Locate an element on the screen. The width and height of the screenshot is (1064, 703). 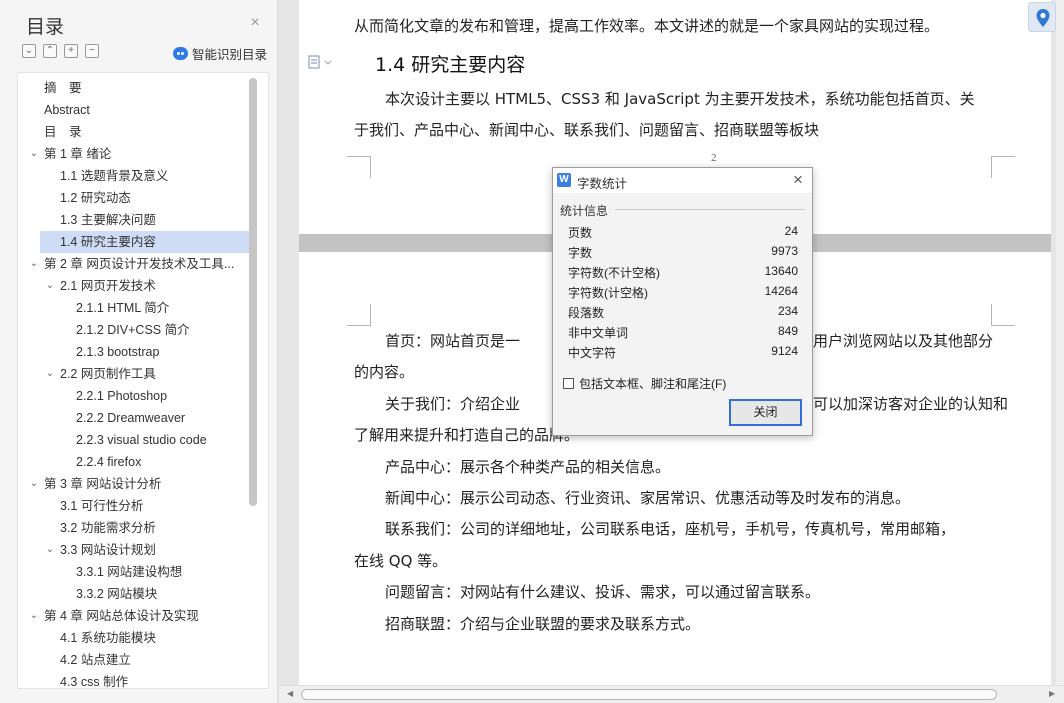
toc-item-label: 1.3 主要解决问题 is located at coordinates (108, 220).